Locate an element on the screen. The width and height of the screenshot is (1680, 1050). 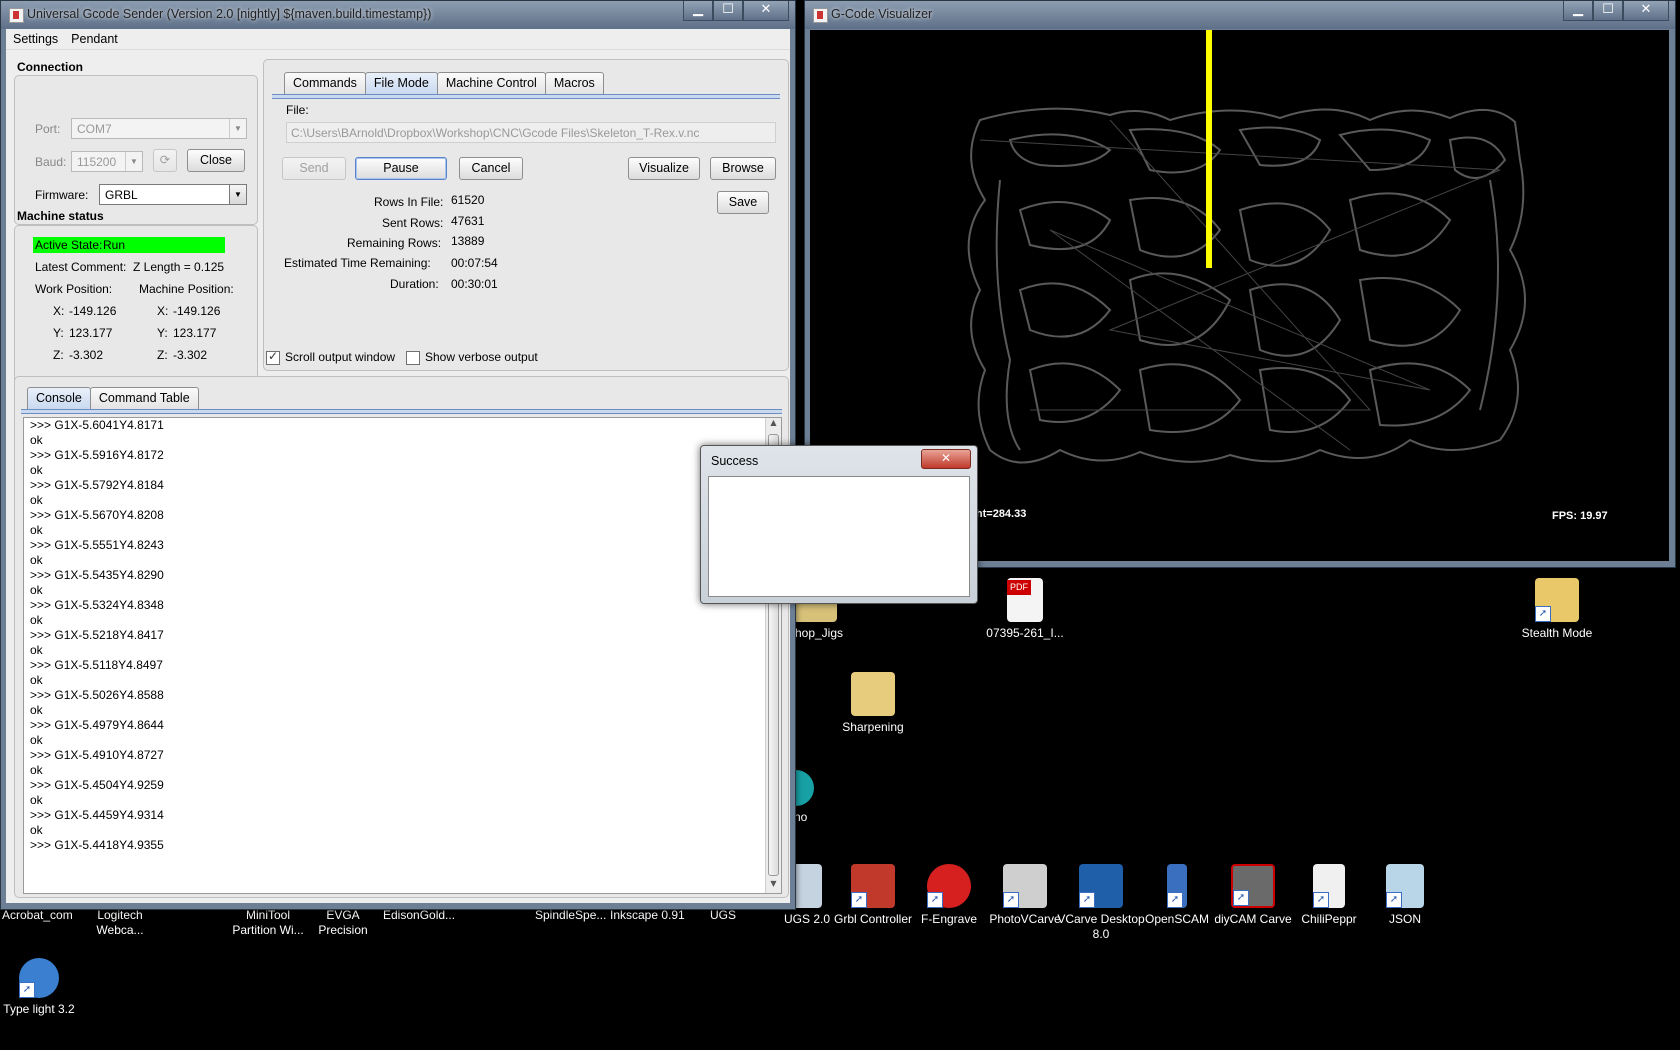
json-file-icon: ➚ is located at coordinates (1405, 886).